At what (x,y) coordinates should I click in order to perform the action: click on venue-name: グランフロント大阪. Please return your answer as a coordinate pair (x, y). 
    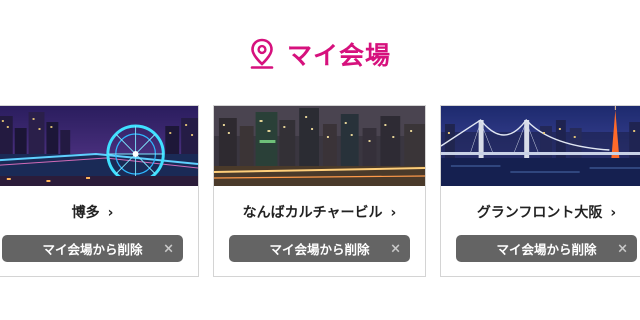
    Looking at the image, I should click on (539, 213).